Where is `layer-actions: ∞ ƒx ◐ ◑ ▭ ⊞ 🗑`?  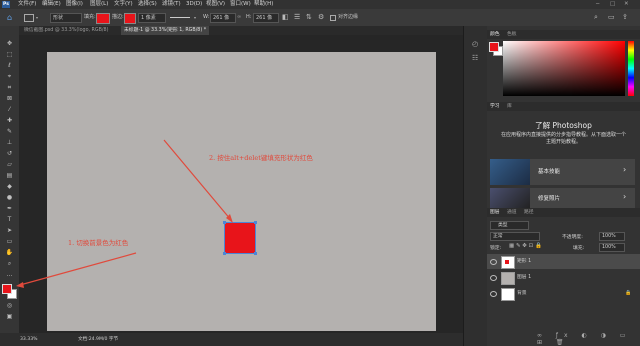 layer-actions: ∞ ƒx ◐ ◑ ▭ ⊞ 🗑 is located at coordinates (588, 339).